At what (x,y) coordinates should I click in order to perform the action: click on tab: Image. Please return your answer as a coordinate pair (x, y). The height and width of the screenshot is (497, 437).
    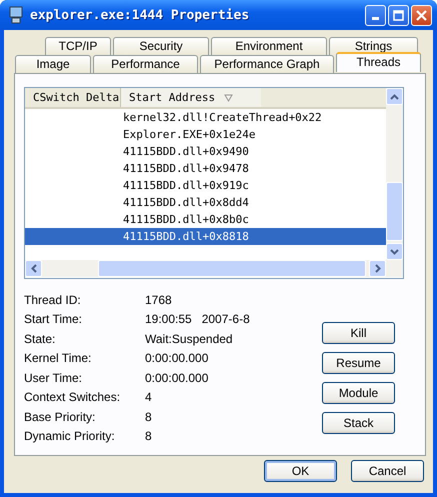
    Looking at the image, I should click on (53, 64).